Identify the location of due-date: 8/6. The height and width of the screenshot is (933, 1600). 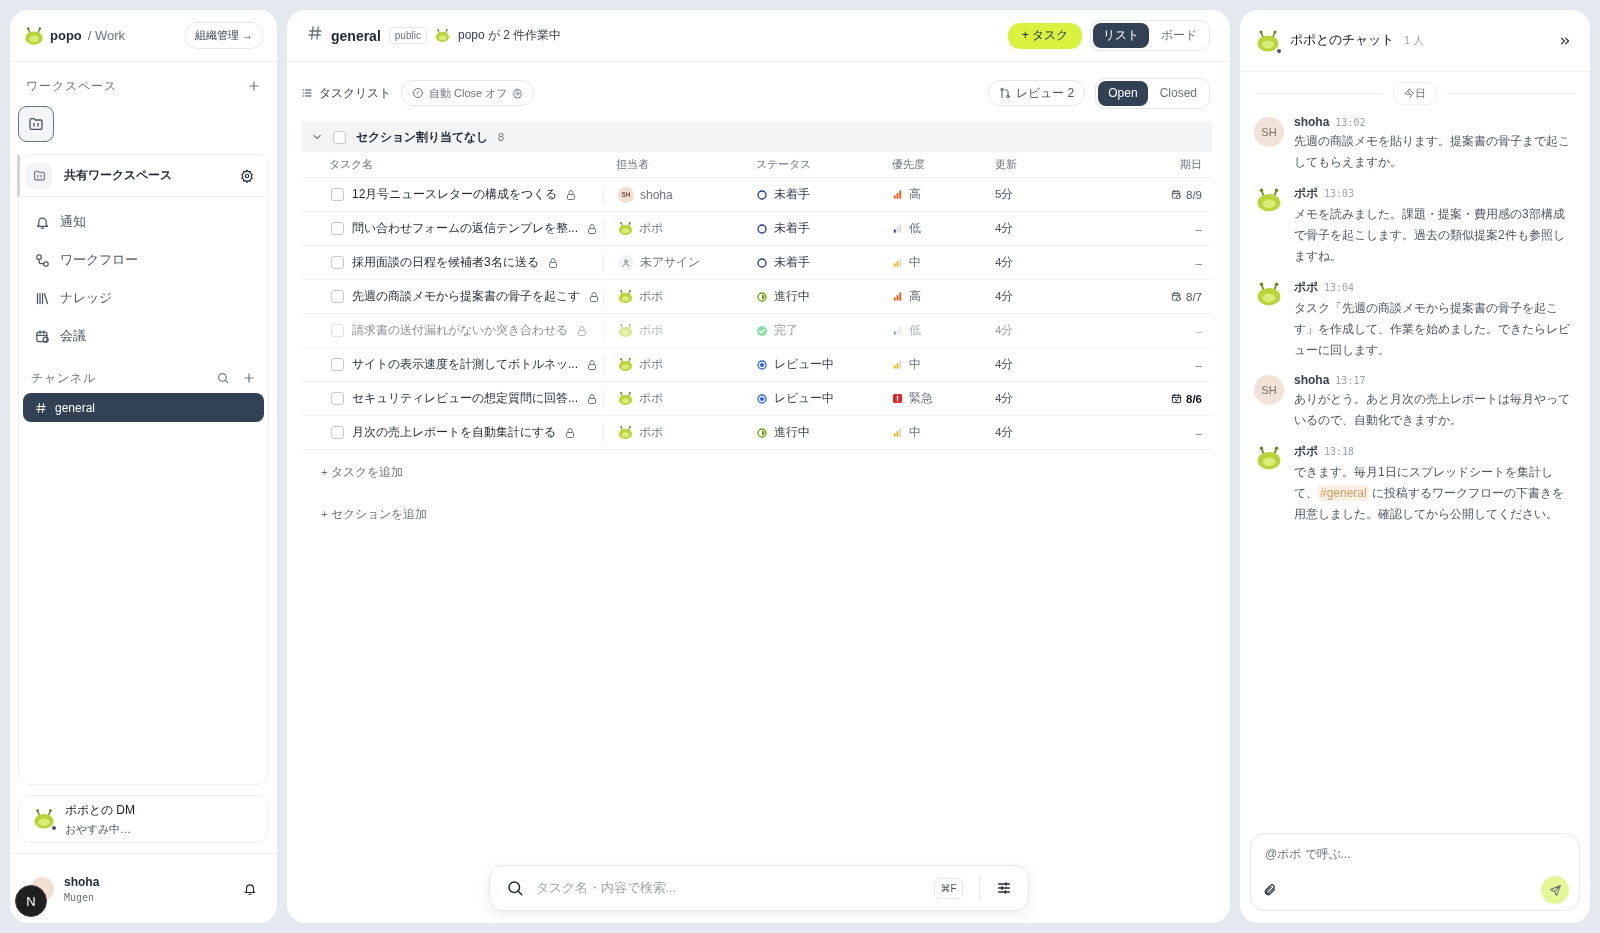
(1194, 398).